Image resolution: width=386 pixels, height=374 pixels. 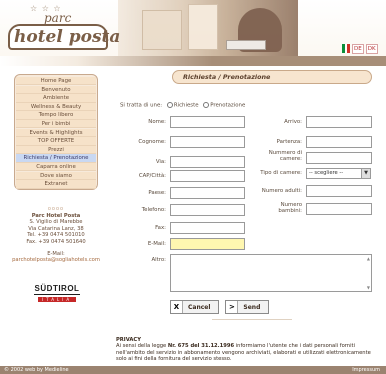 I want to click on request-type-group: Si tratta di une: Richieste Prenotazione, so click(x=182, y=105).